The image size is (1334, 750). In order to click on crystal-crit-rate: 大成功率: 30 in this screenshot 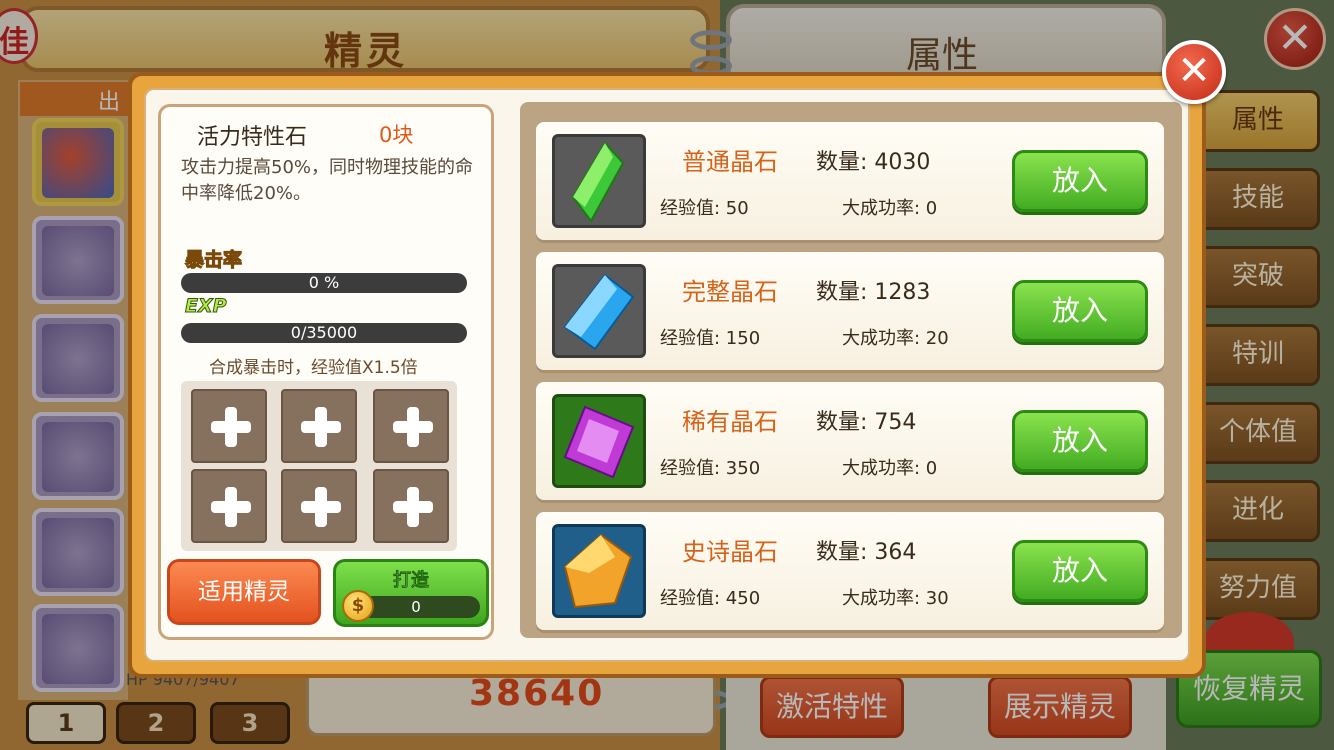, I will do `click(895, 598)`.